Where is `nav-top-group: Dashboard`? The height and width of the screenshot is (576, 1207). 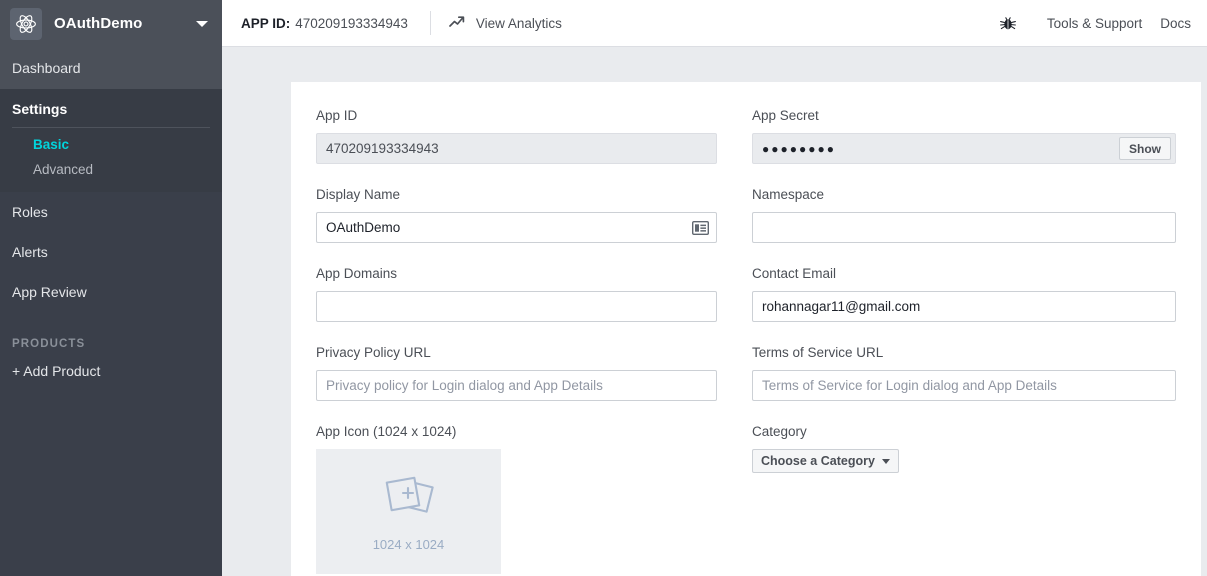 nav-top-group: Dashboard is located at coordinates (111, 68).